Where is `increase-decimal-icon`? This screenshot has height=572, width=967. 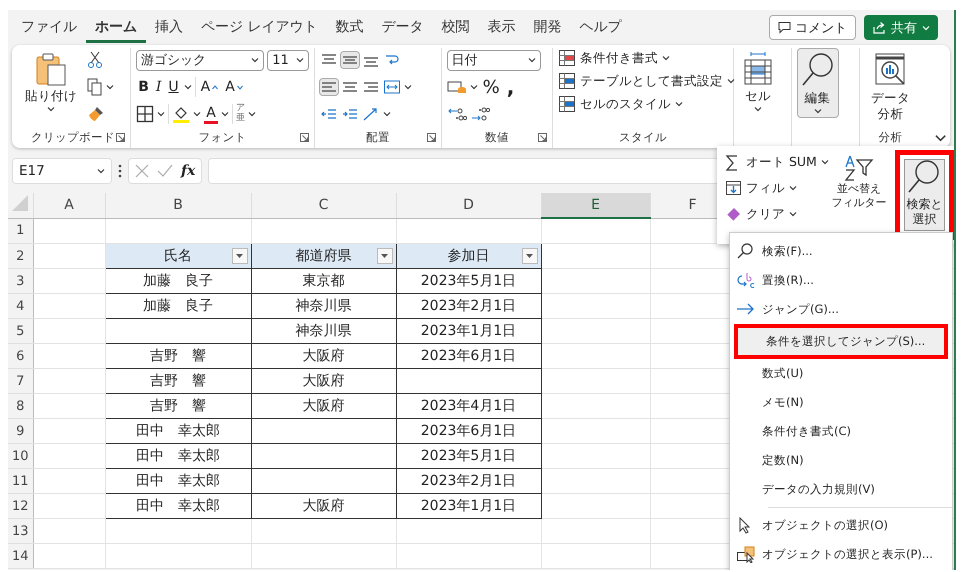 increase-decimal-icon is located at coordinates (456, 114).